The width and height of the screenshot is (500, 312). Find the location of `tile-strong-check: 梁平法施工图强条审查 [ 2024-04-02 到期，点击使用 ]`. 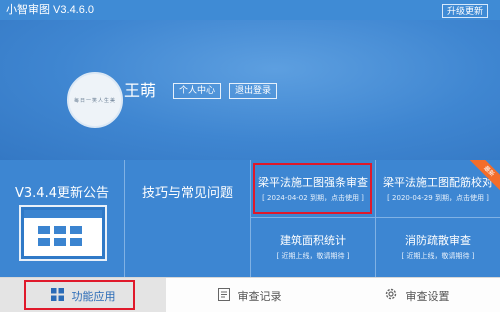

tile-strong-check: 梁平法施工图强条审查 [ 2024-04-02 到期，点击使用 ] is located at coordinates (313, 189).